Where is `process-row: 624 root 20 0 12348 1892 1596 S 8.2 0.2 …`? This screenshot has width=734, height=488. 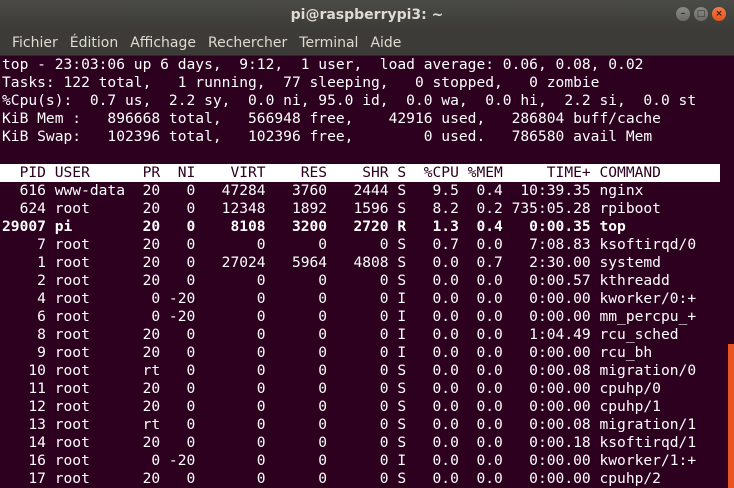 process-row: 624 root 20 0 12348 1892 1596 S 8.2 0.2 … is located at coordinates (331, 208).